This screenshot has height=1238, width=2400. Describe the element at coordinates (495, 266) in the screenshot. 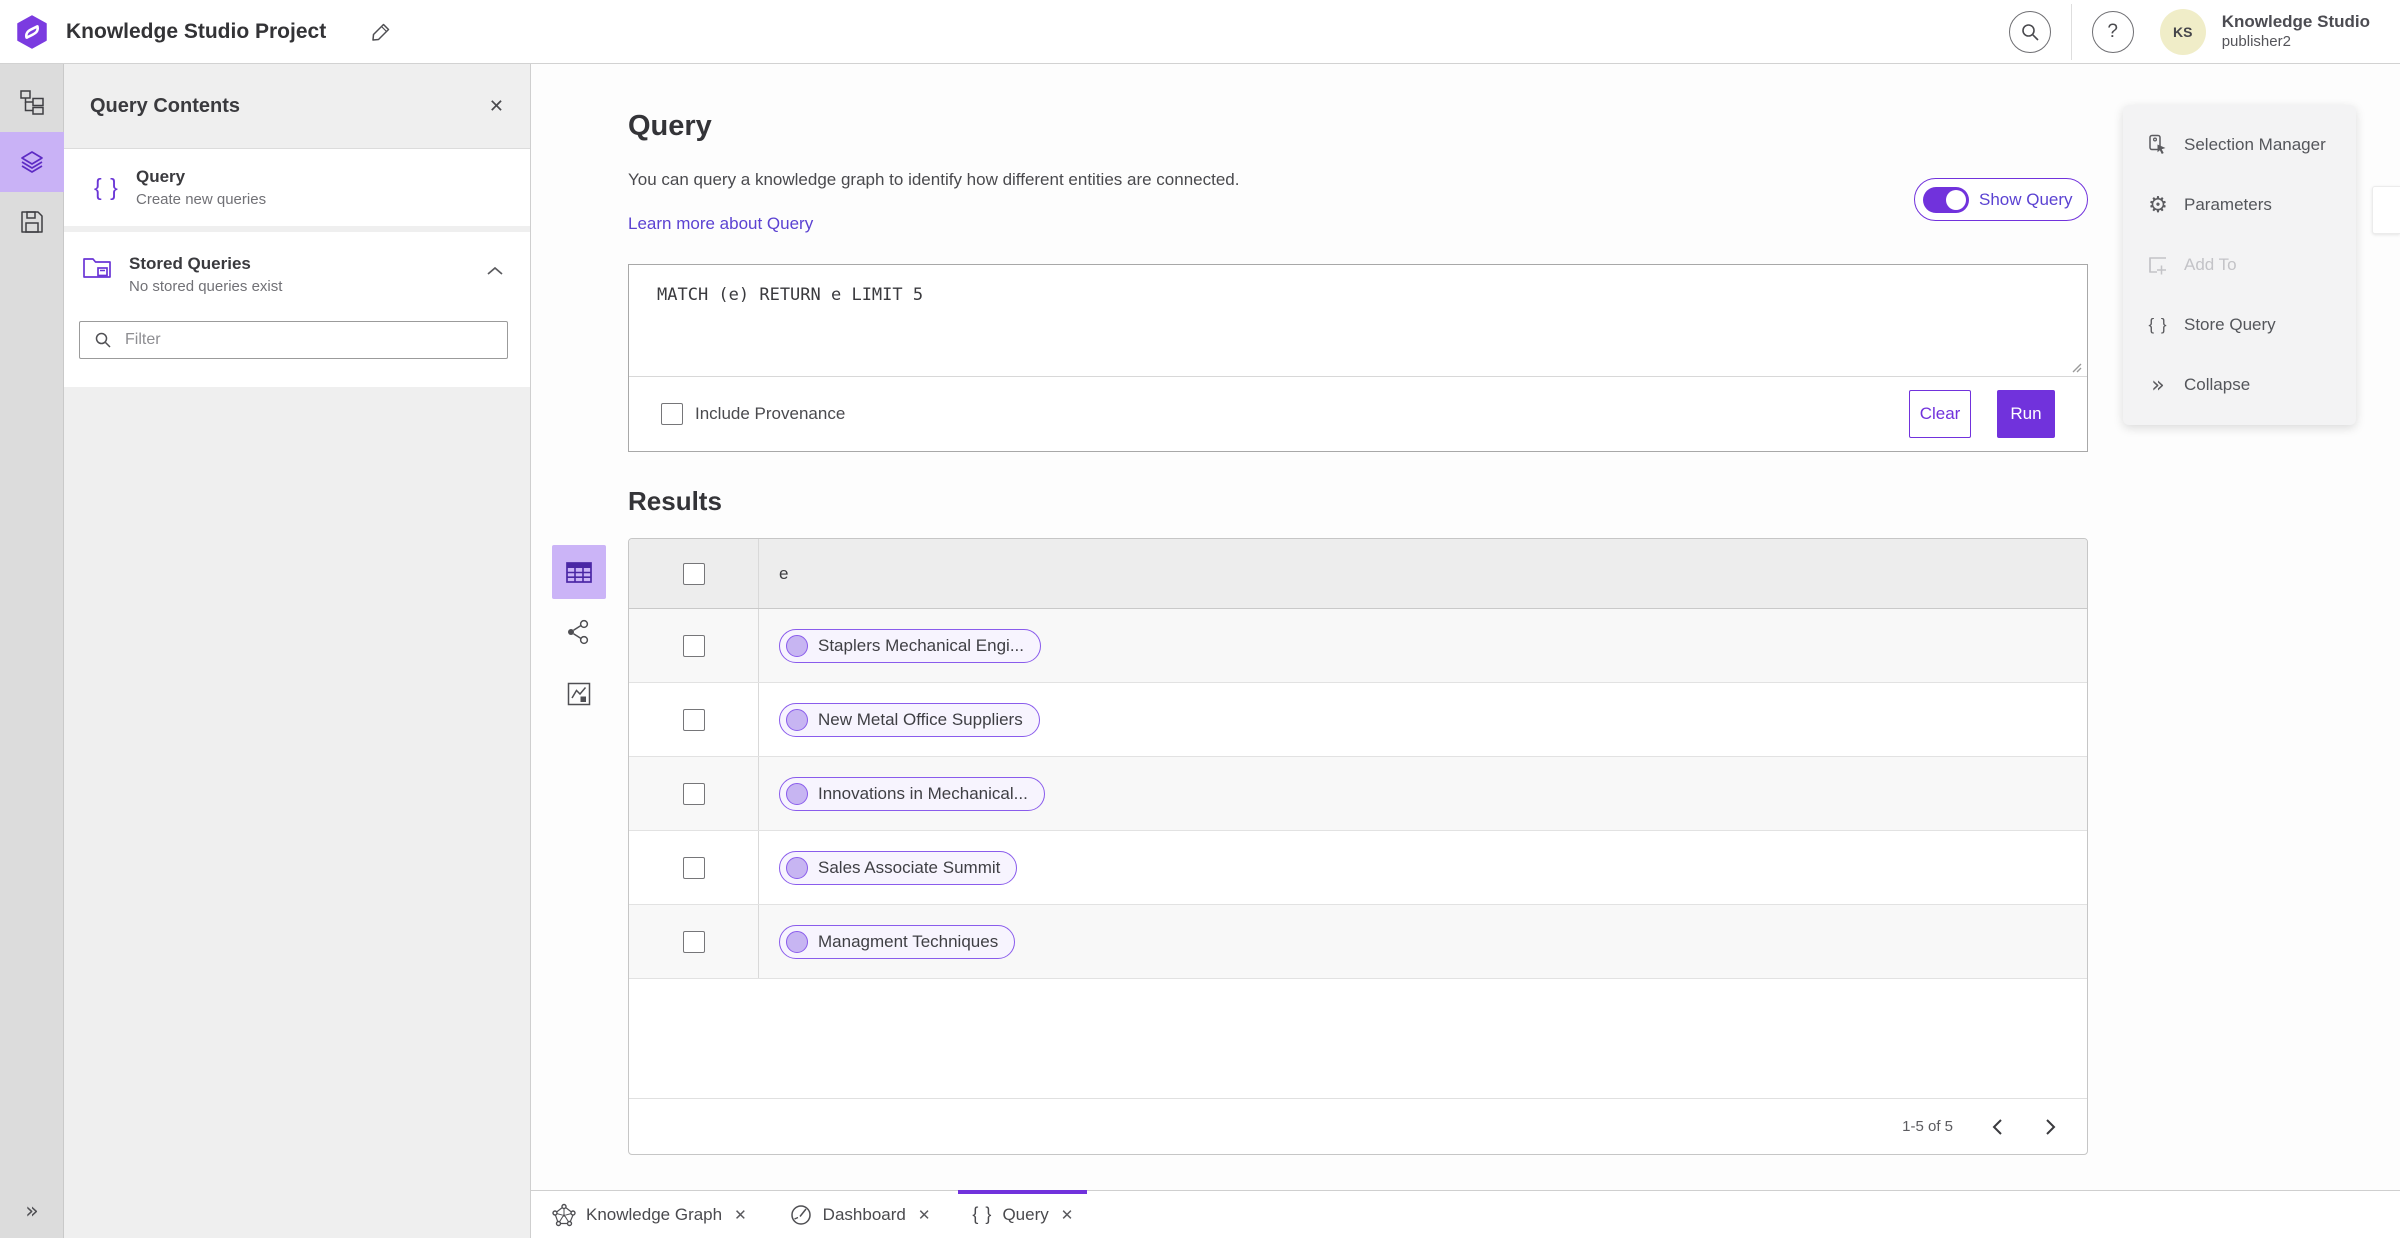

I see `collapse-group-button` at that location.